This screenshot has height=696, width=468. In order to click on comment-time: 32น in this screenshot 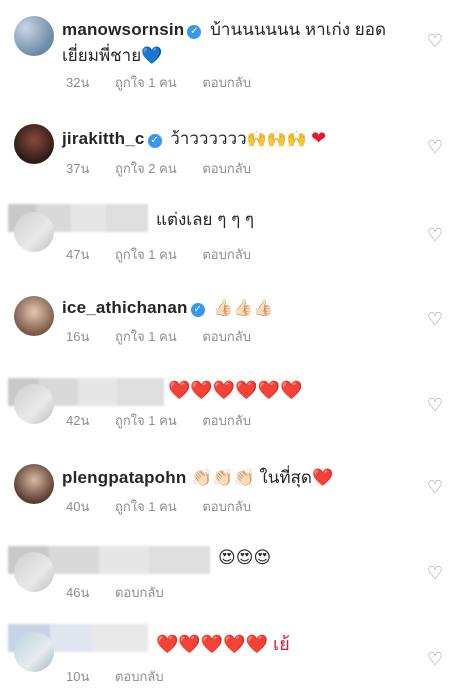, I will do `click(78, 82)`.